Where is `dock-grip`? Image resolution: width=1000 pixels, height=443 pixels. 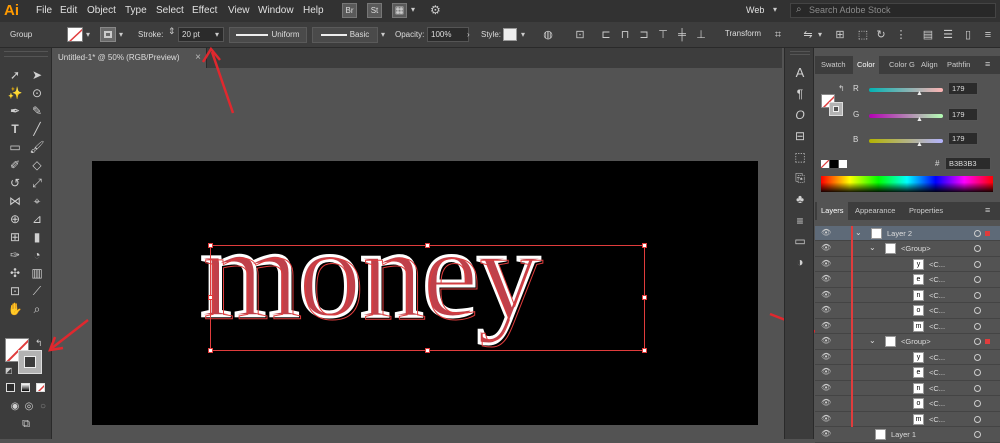
dock-grip is located at coordinates (800, 53).